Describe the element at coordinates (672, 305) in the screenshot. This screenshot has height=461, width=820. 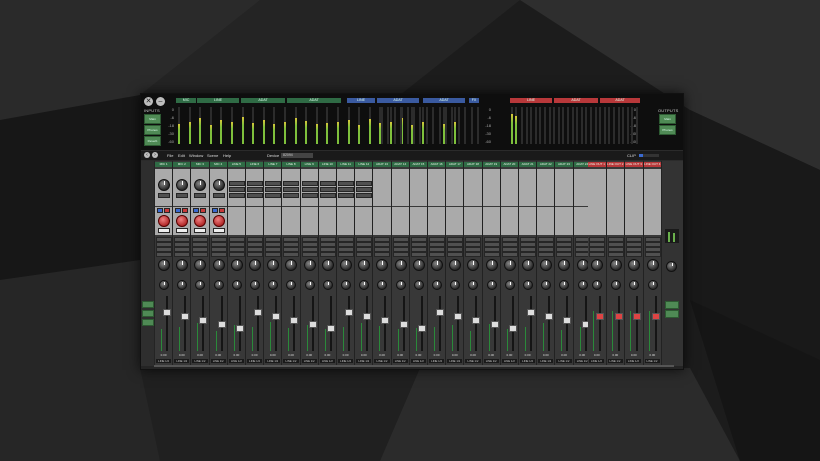
I see `master-button-a` at that location.